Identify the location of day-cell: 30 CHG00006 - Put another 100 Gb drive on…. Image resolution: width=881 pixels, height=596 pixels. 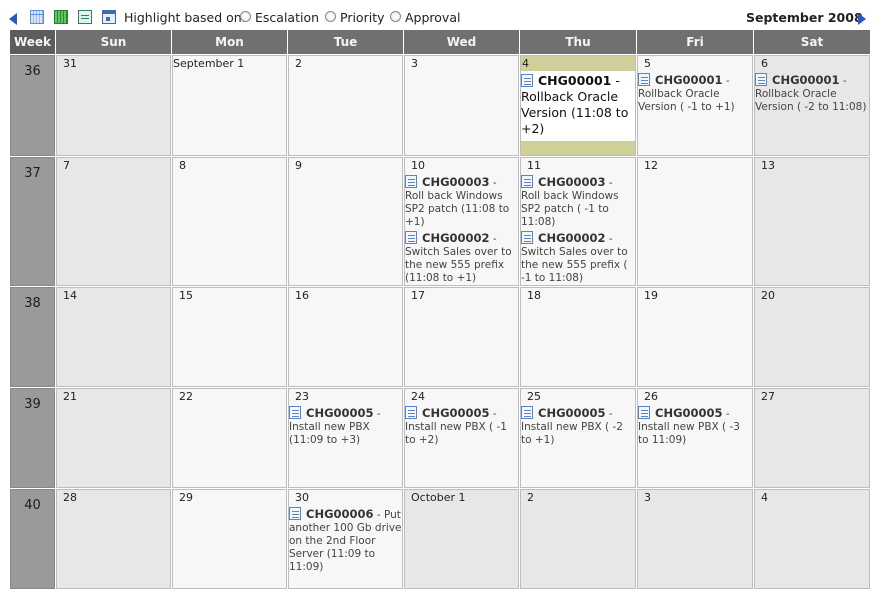
(345, 539).